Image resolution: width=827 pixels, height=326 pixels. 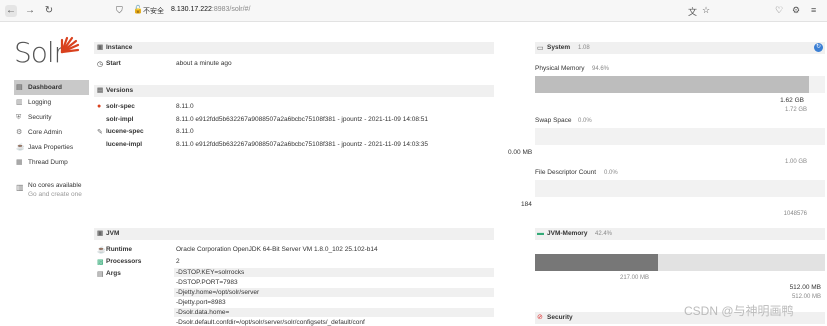 What do you see at coordinates (680, 234) in the screenshot?
I see `jvm-memory-header: ▬ JVM-Memory 42.4%` at bounding box center [680, 234].